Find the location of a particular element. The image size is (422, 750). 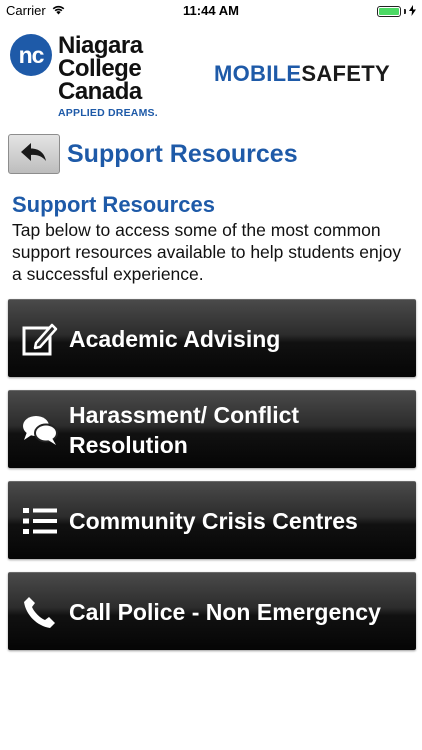

resource-label: Harassment/ Conflict Resolution is located at coordinates (184, 429).